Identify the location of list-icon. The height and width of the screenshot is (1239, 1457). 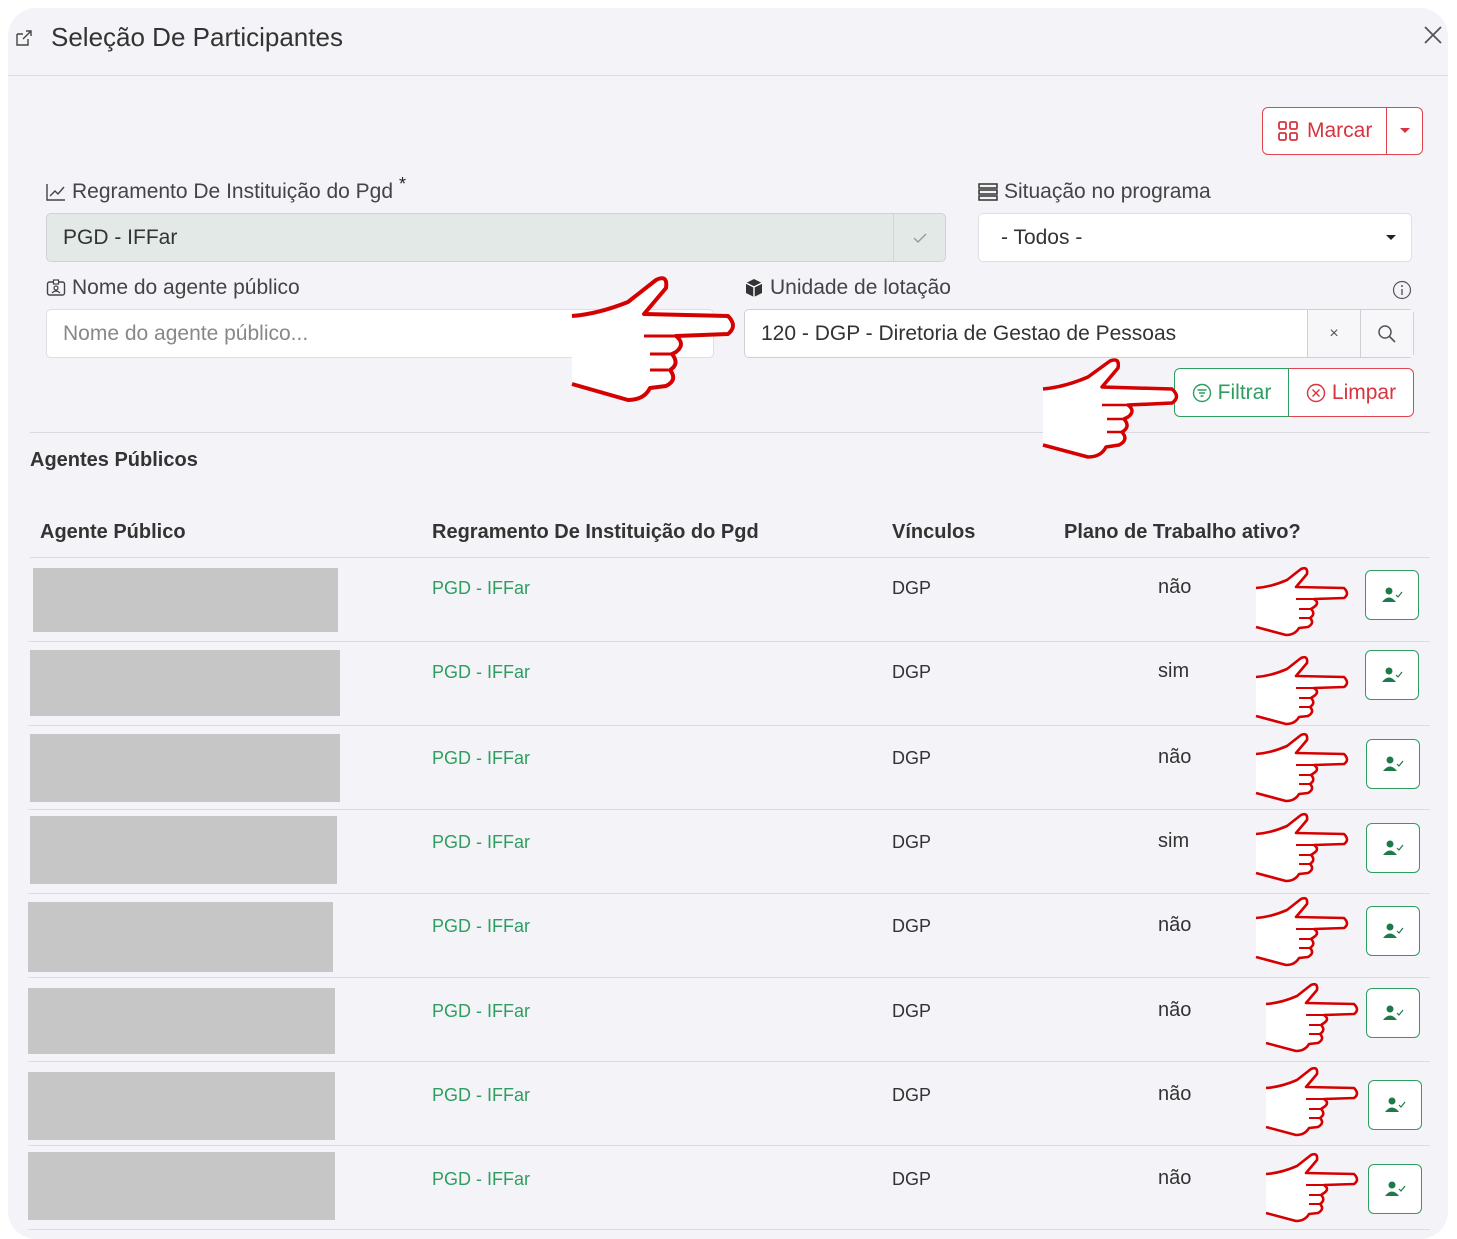
(988, 192).